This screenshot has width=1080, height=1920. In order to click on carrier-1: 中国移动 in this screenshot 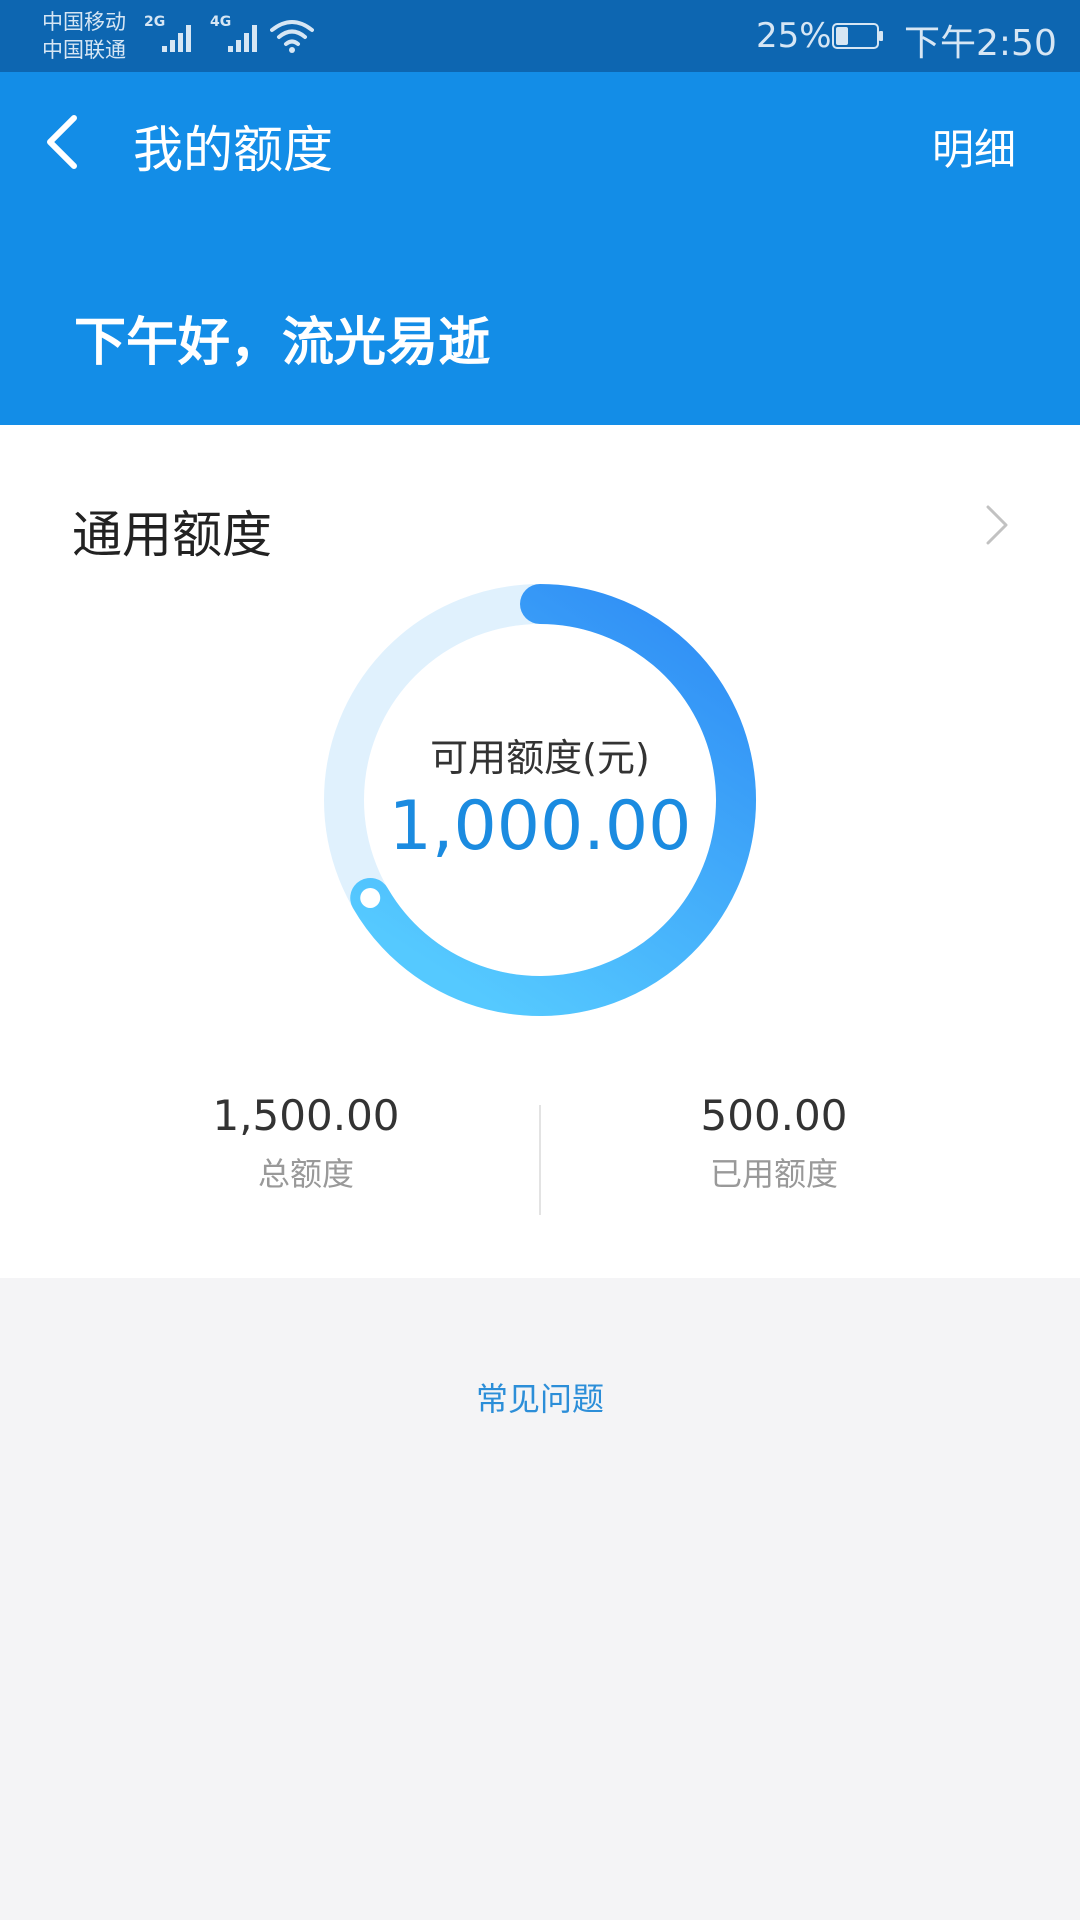, I will do `click(84, 22)`.